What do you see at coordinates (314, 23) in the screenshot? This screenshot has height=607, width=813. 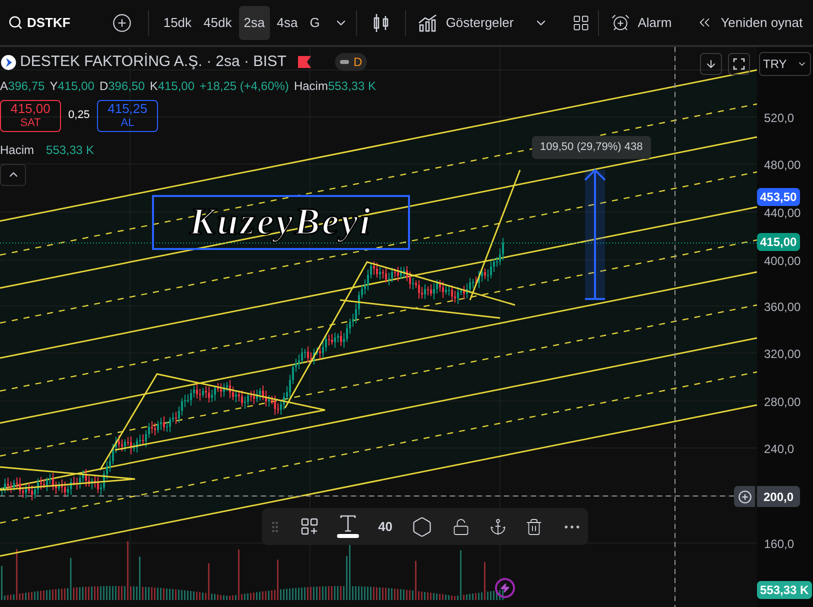 I see `interval-tab: G` at bounding box center [314, 23].